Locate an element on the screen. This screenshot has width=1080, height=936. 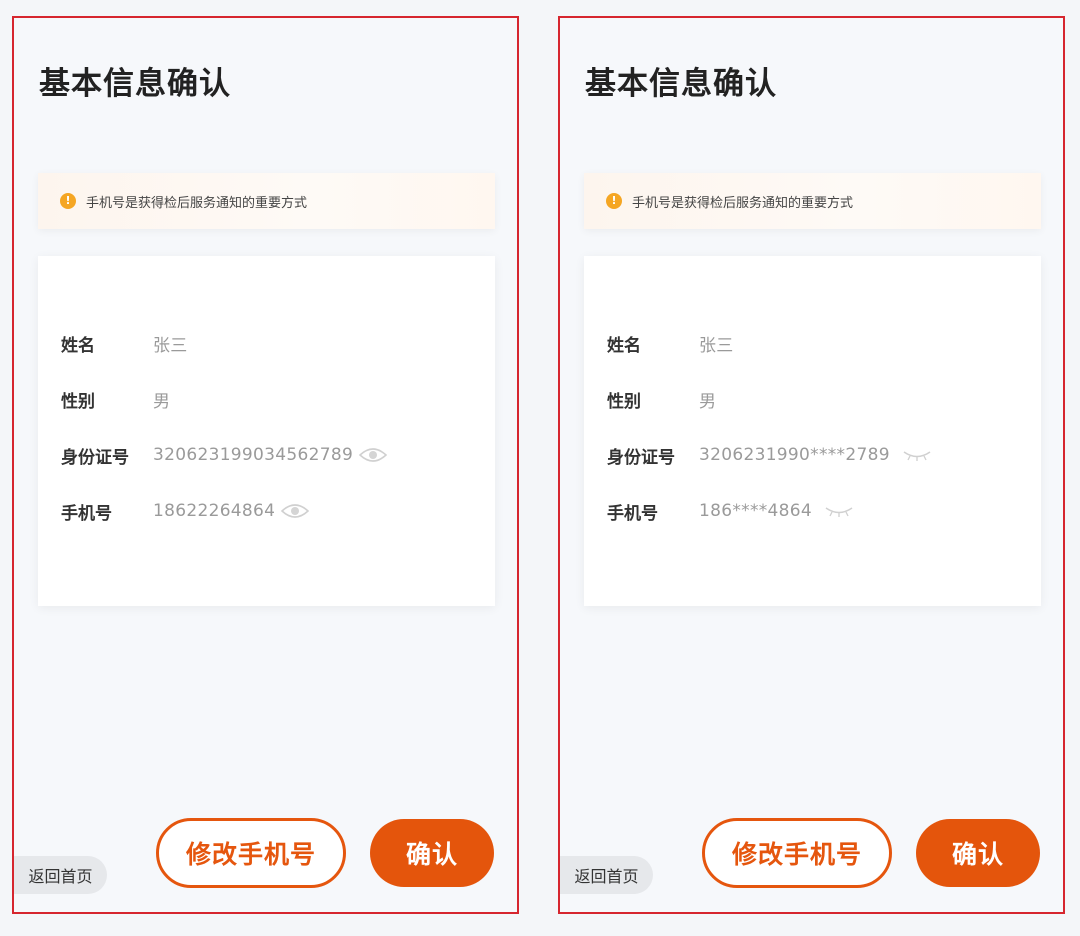
field-value: 186****4864 is located at coordinates (756, 511).